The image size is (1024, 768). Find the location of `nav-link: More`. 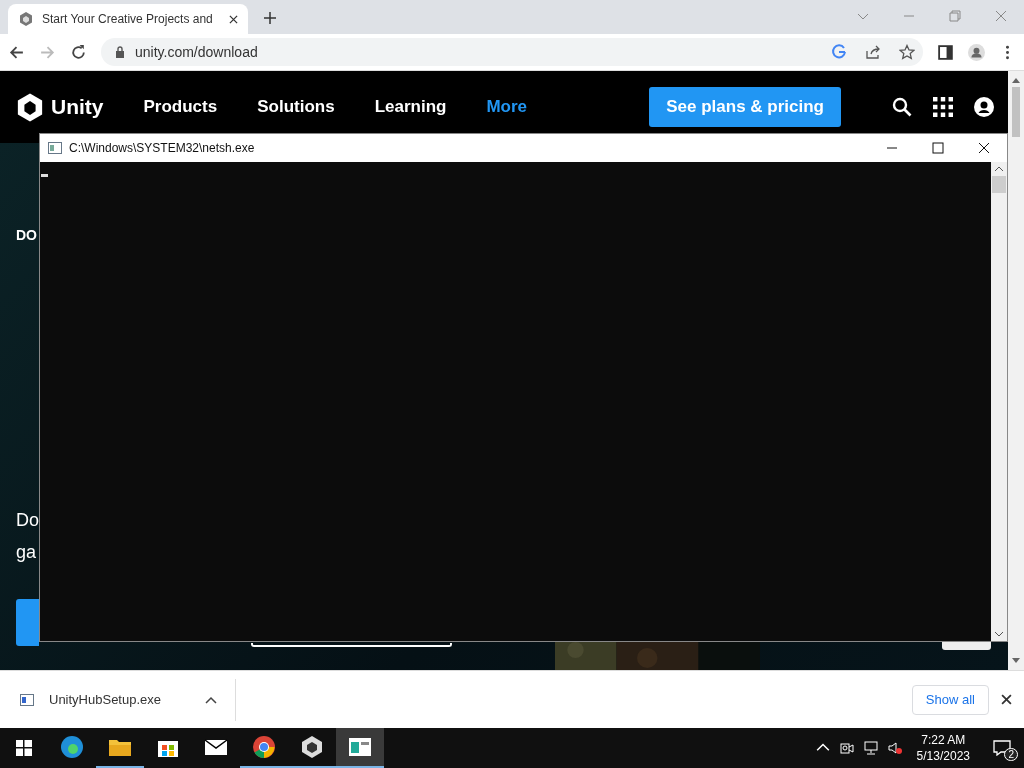

nav-link: More is located at coordinates (507, 107).